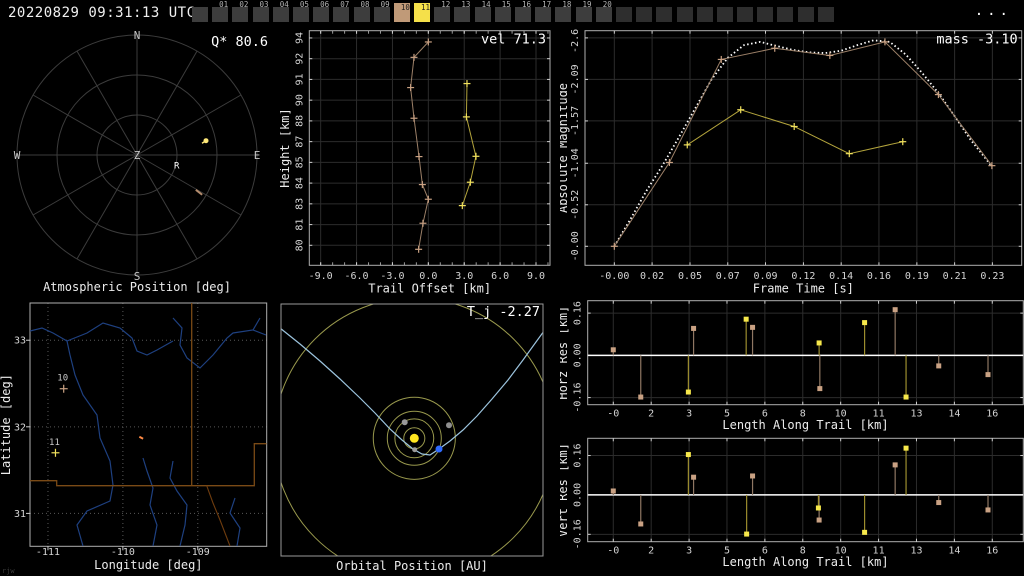 This screenshot has width=1024, height=576. Describe the element at coordinates (137, 35) in the screenshot. I see `svg-text: N` at that location.